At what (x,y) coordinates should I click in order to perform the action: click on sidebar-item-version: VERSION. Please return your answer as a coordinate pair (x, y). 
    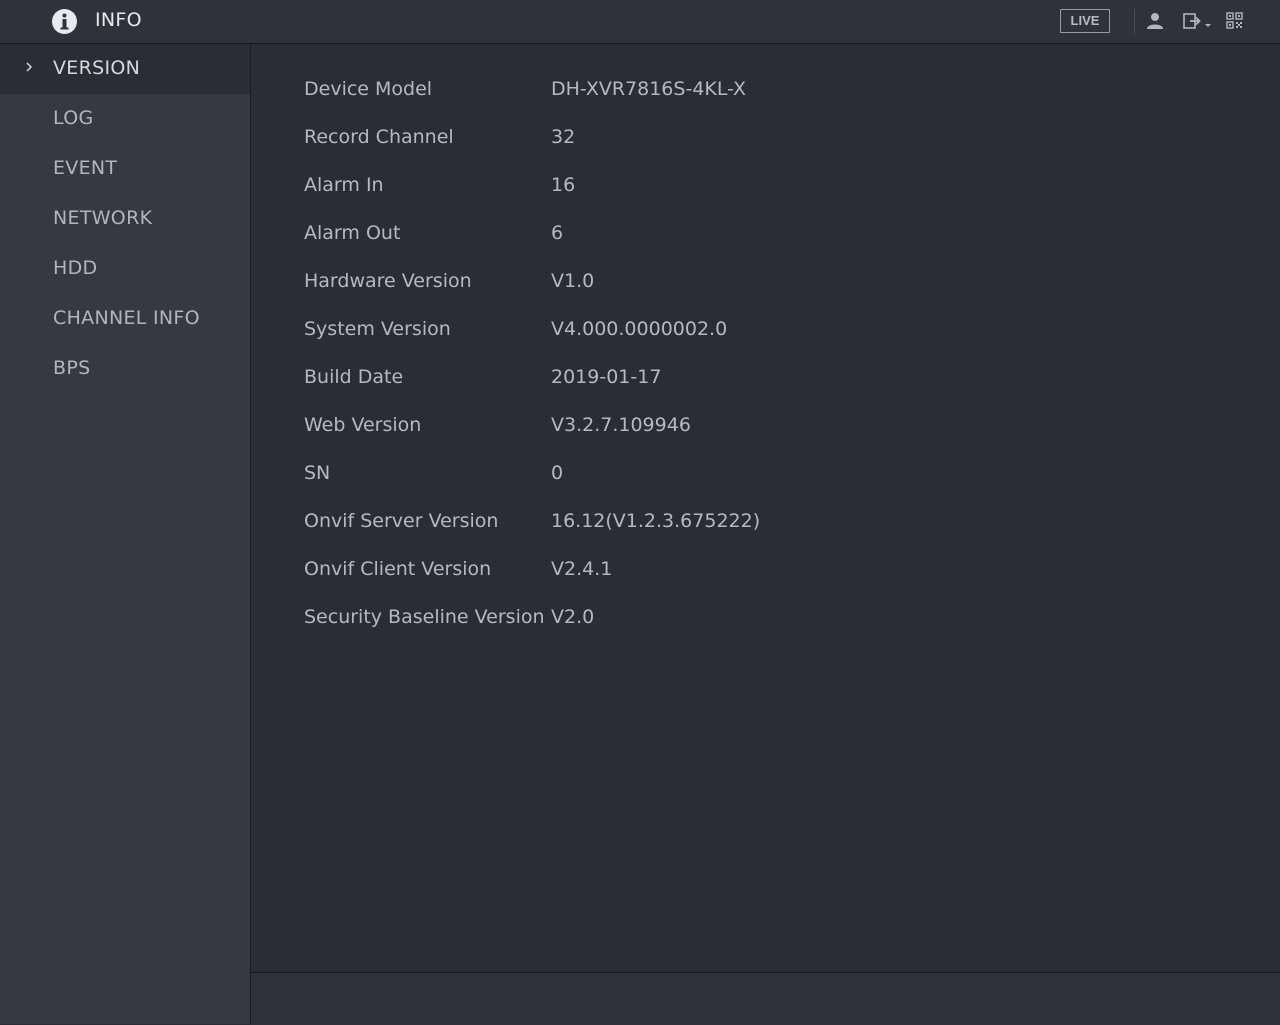
    Looking at the image, I should click on (125, 69).